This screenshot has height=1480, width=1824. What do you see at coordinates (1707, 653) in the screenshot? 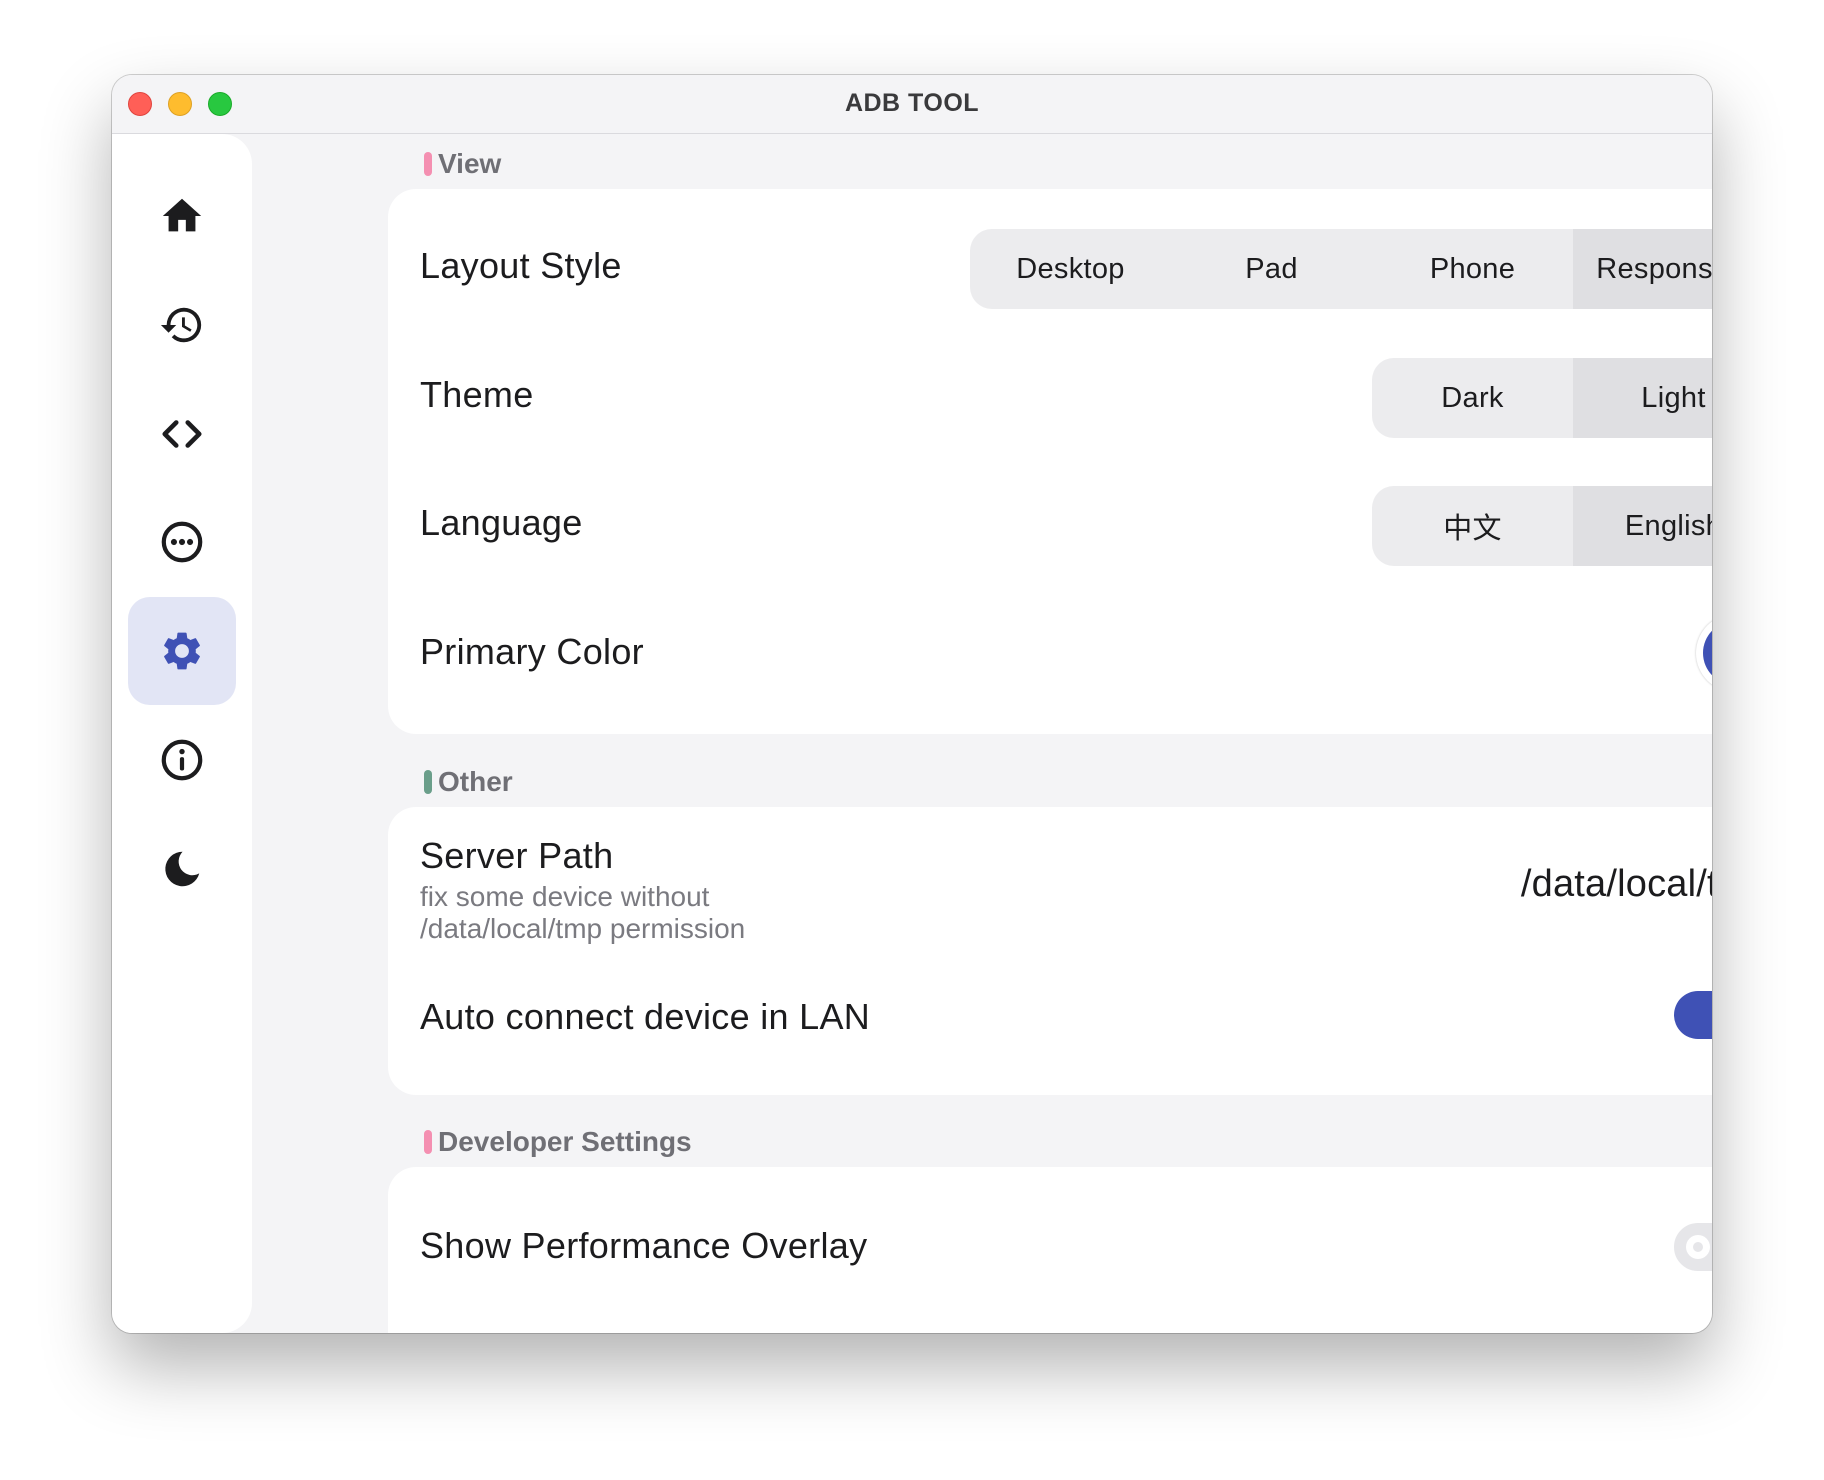
I see `primary-color-swatch` at bounding box center [1707, 653].